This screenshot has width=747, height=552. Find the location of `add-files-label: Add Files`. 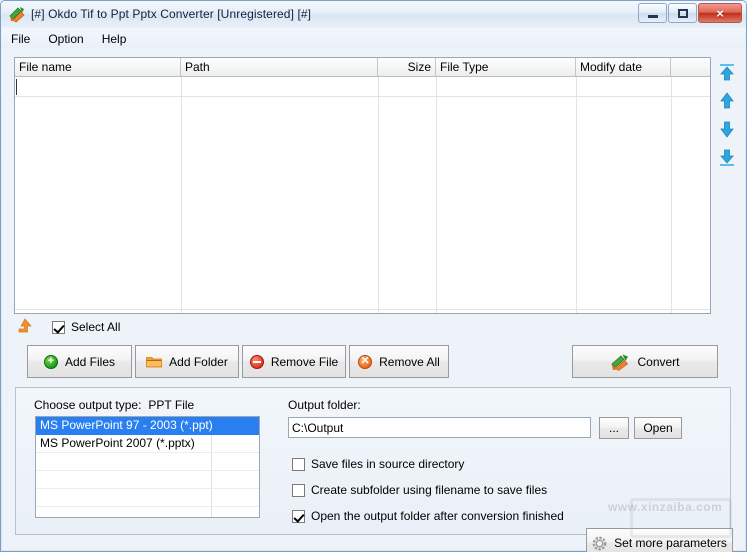

add-files-label: Add Files is located at coordinates (90, 361).